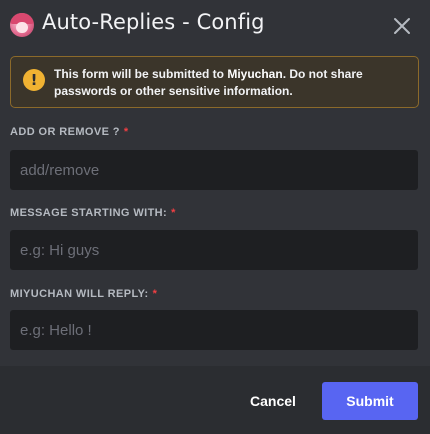 Image resolution: width=430 pixels, height=434 pixels. Describe the element at coordinates (84, 294) in the screenshot. I see `field-label-miyuchan-will-reply: MIYUCHAN WILL REPLY: *` at that location.